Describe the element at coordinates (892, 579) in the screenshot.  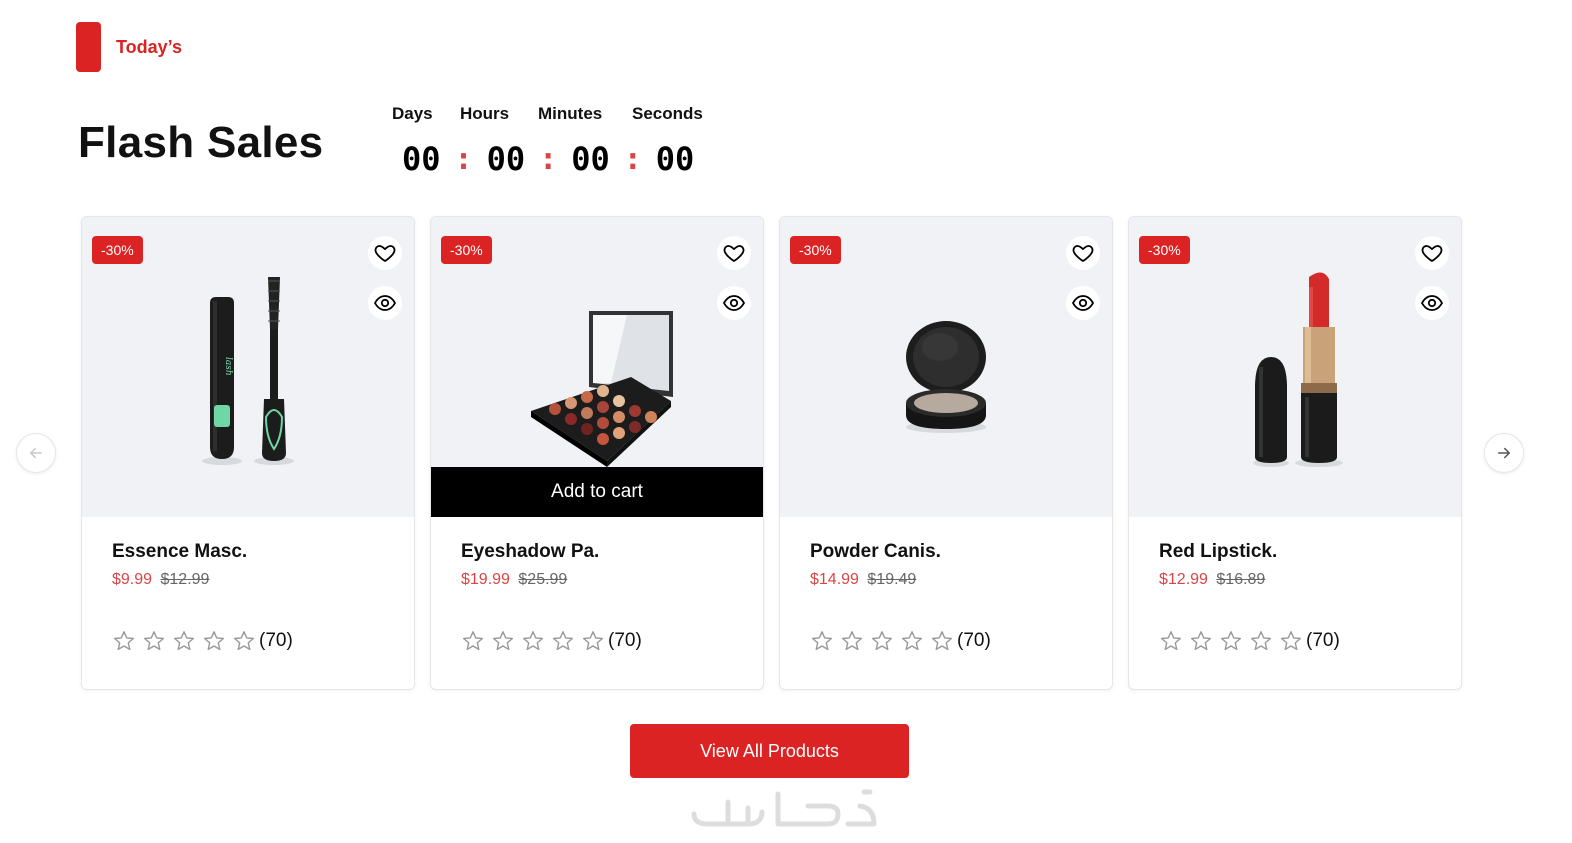
I see `product-old-price: $19.49` at that location.